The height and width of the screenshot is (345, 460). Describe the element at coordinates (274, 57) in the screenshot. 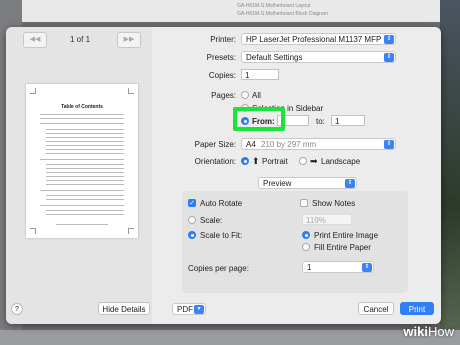

I see `presets-value: Default Settings` at that location.